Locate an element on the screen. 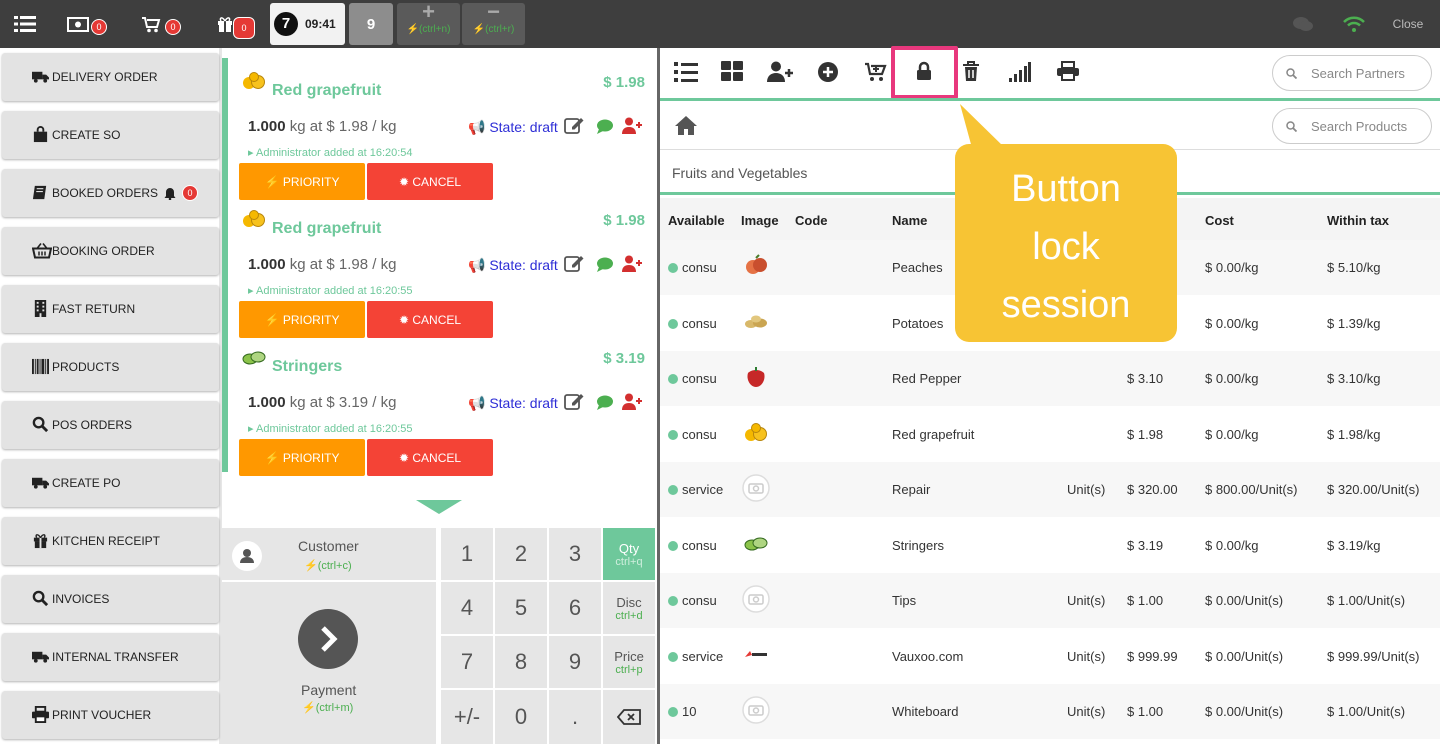  key-5: 5 is located at coordinates (521, 608).